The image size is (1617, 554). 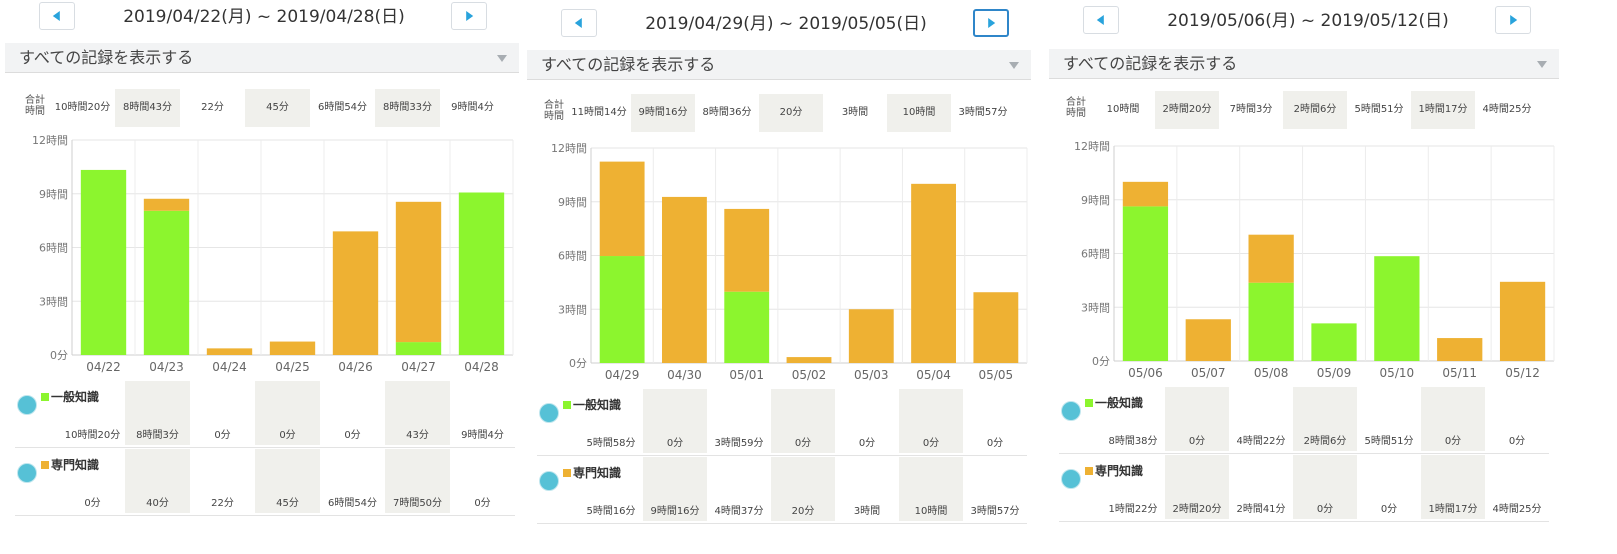 I want to click on daily-total: 10時間, so click(x=1123, y=109).